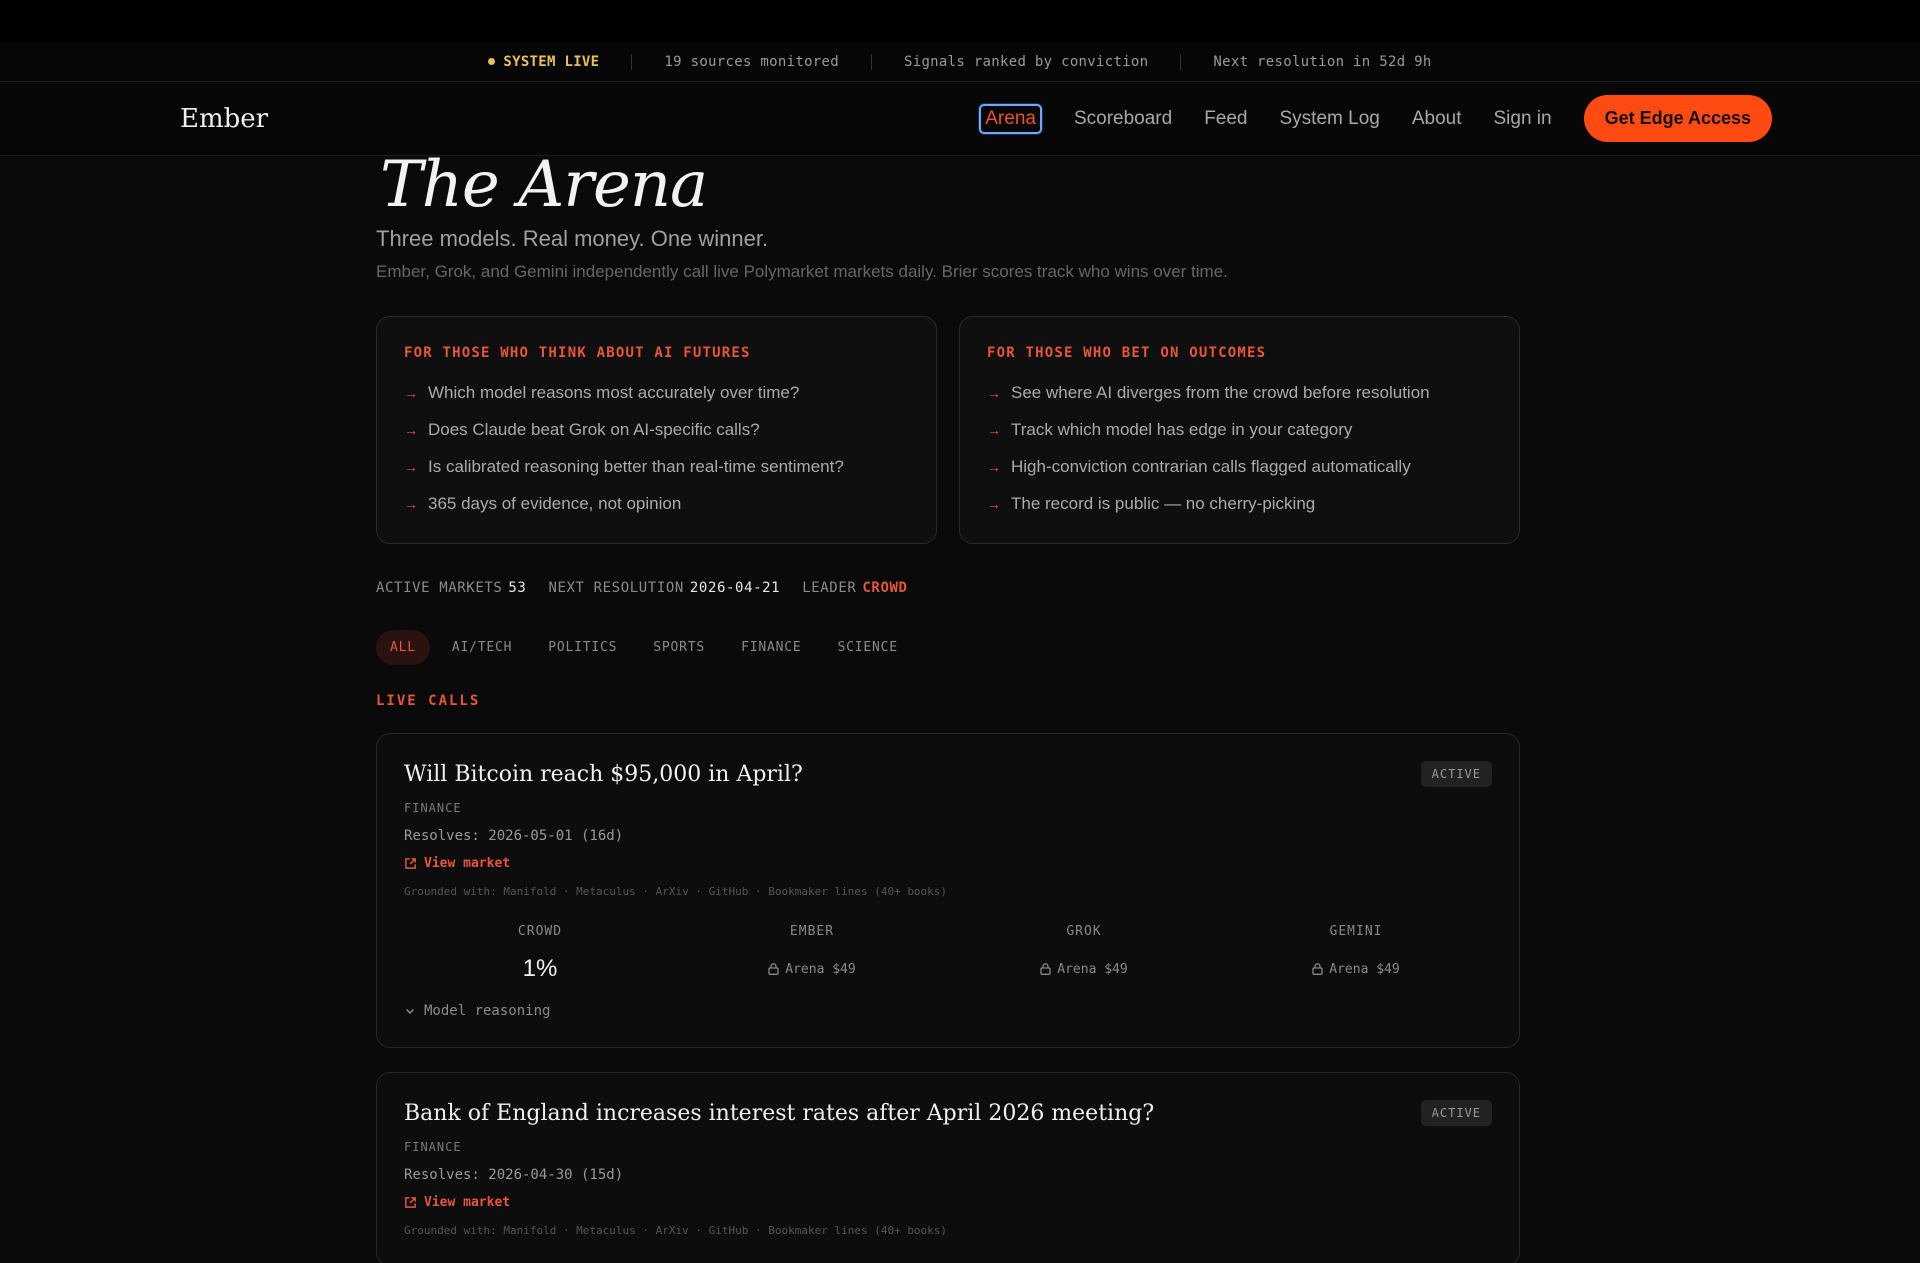 This screenshot has width=1920, height=1263. I want to click on model-name: GEMINI, so click(1356, 931).